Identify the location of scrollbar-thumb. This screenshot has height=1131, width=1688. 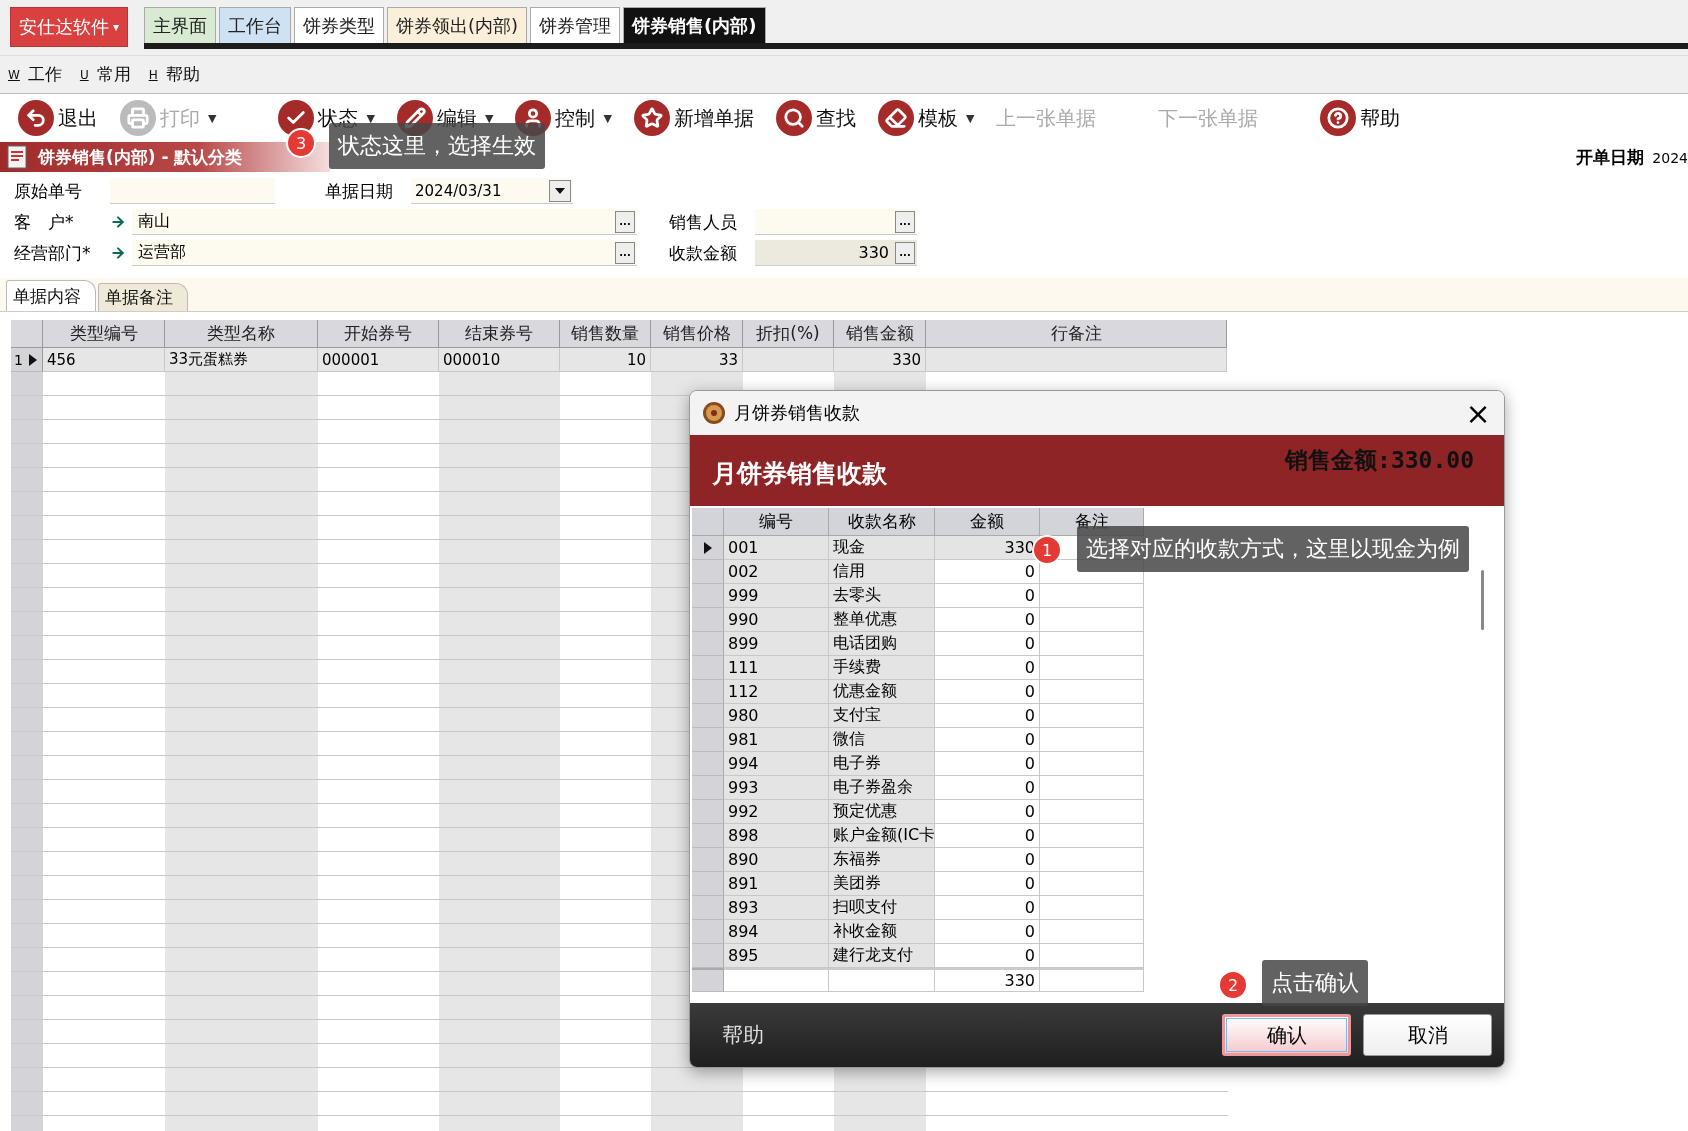
(1482, 600).